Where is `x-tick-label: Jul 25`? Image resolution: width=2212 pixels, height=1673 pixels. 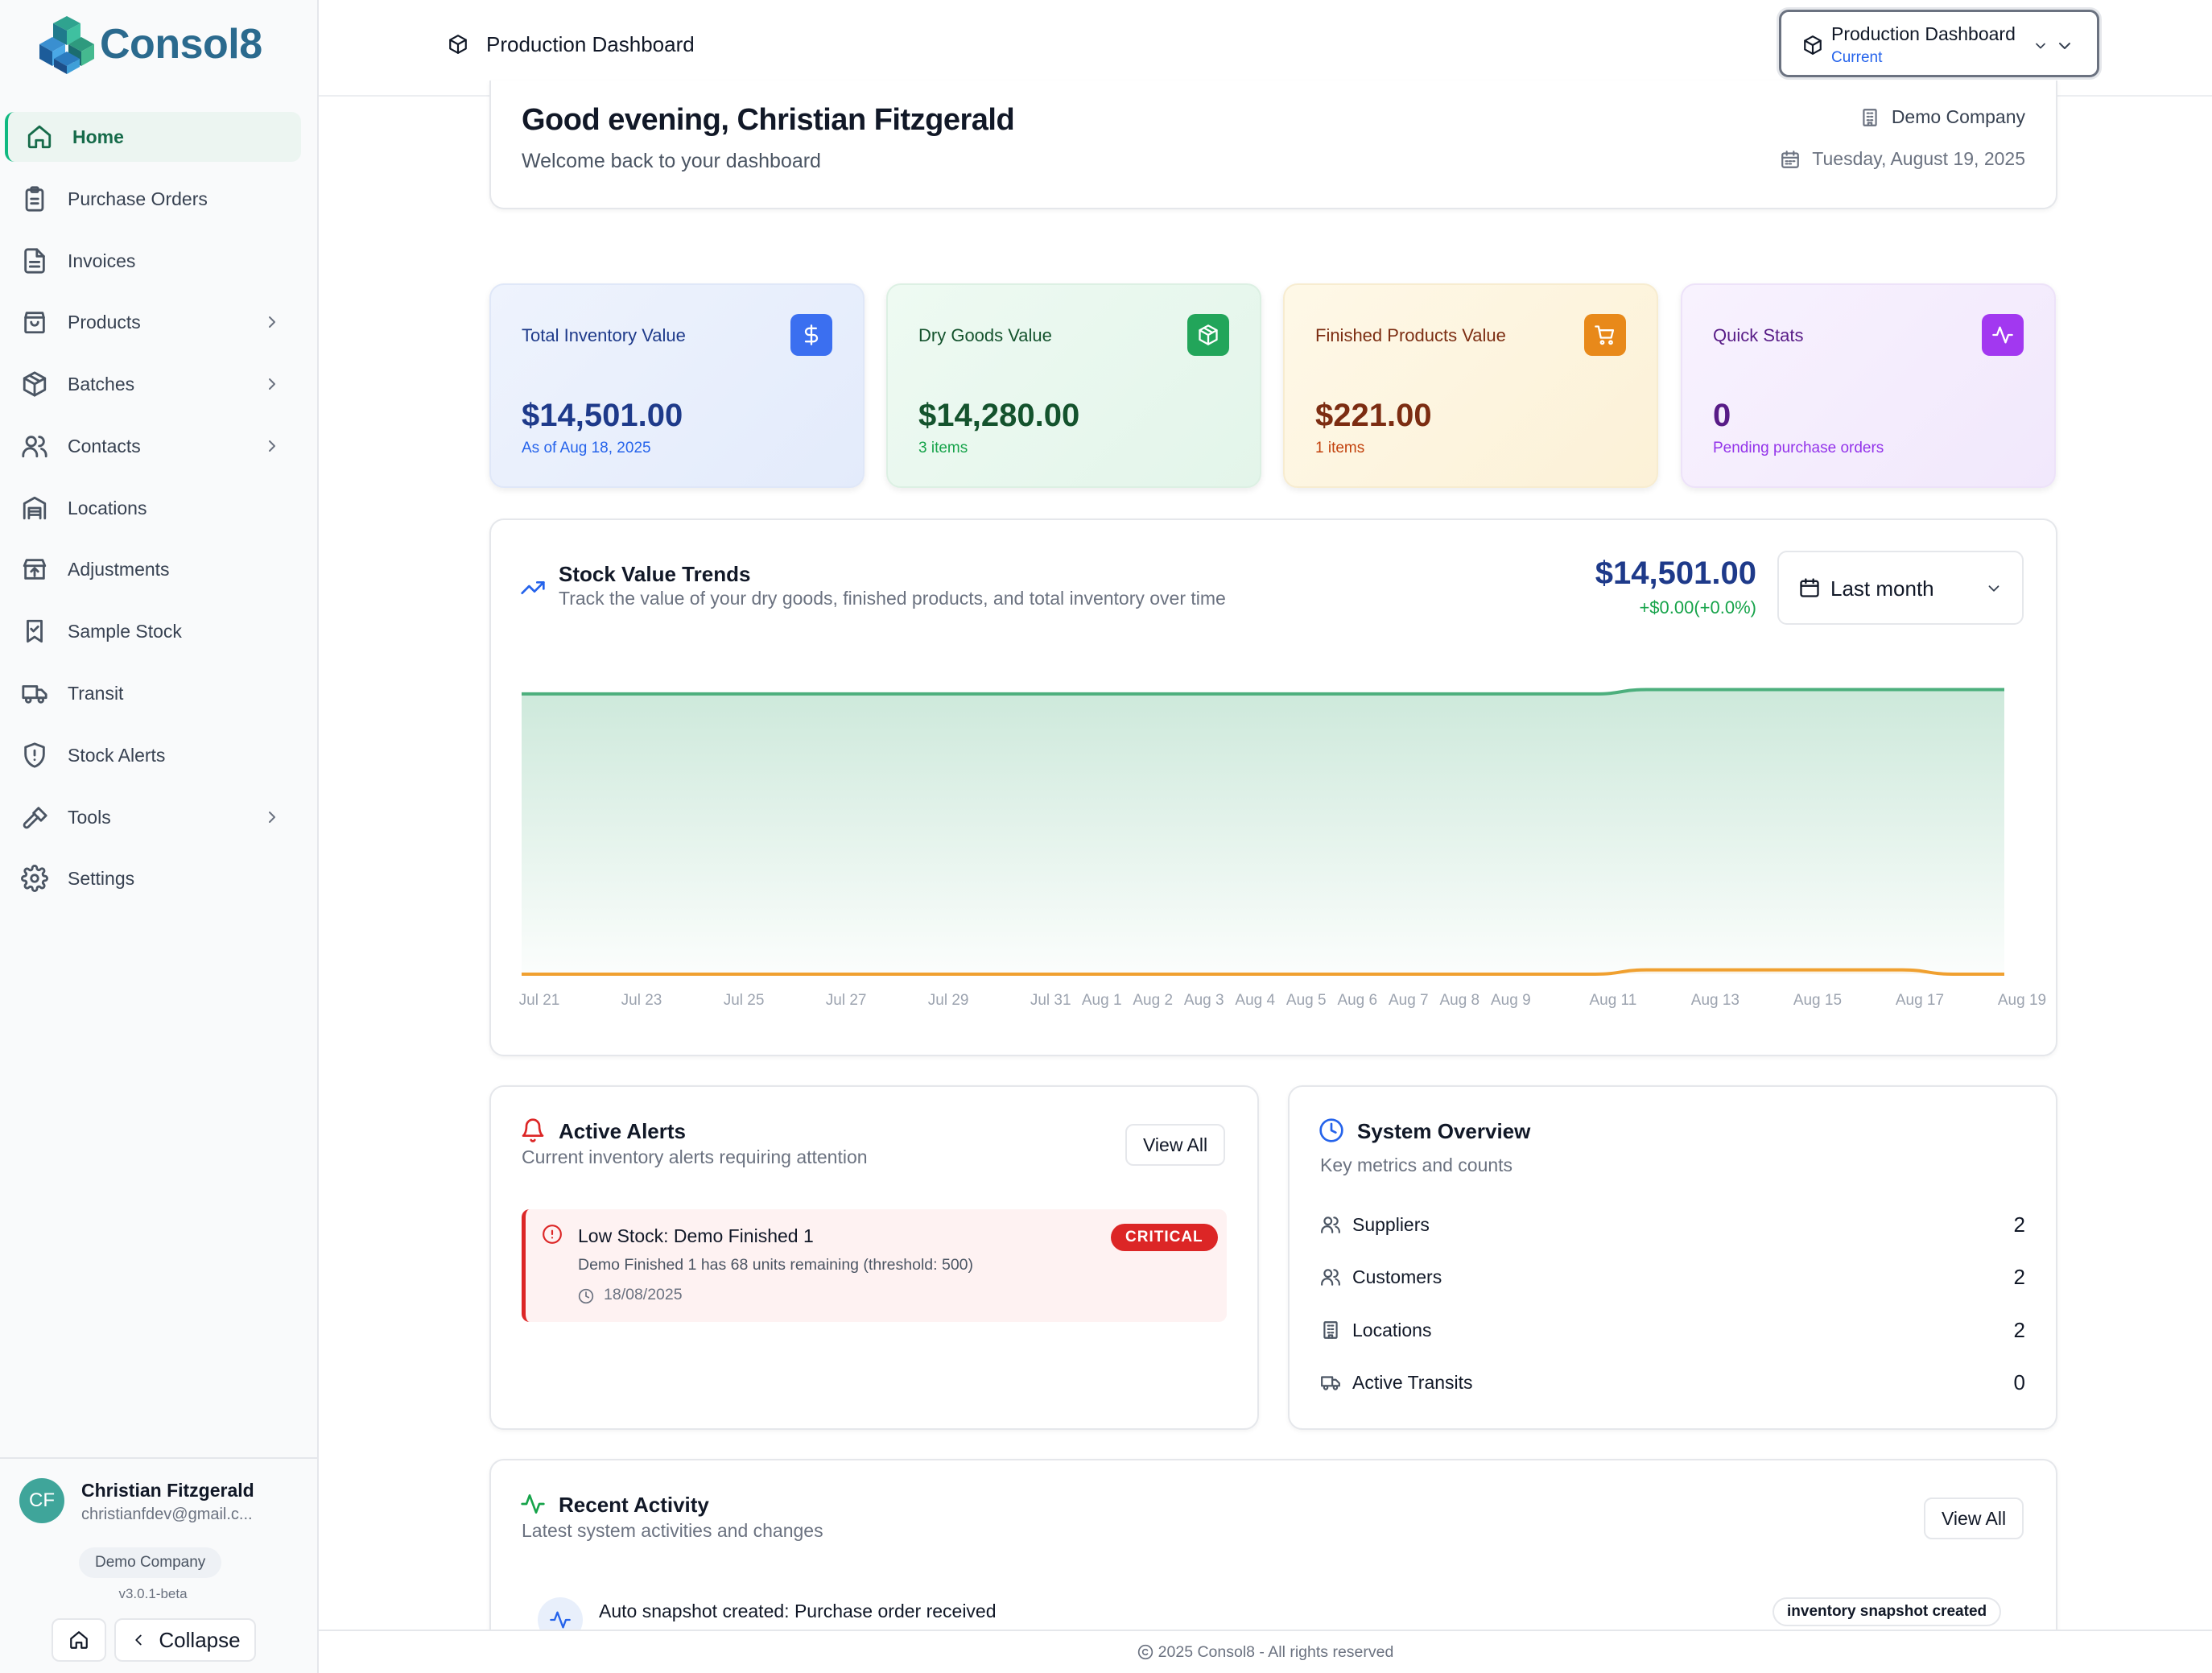
x-tick-label: Jul 25 is located at coordinates (744, 1000).